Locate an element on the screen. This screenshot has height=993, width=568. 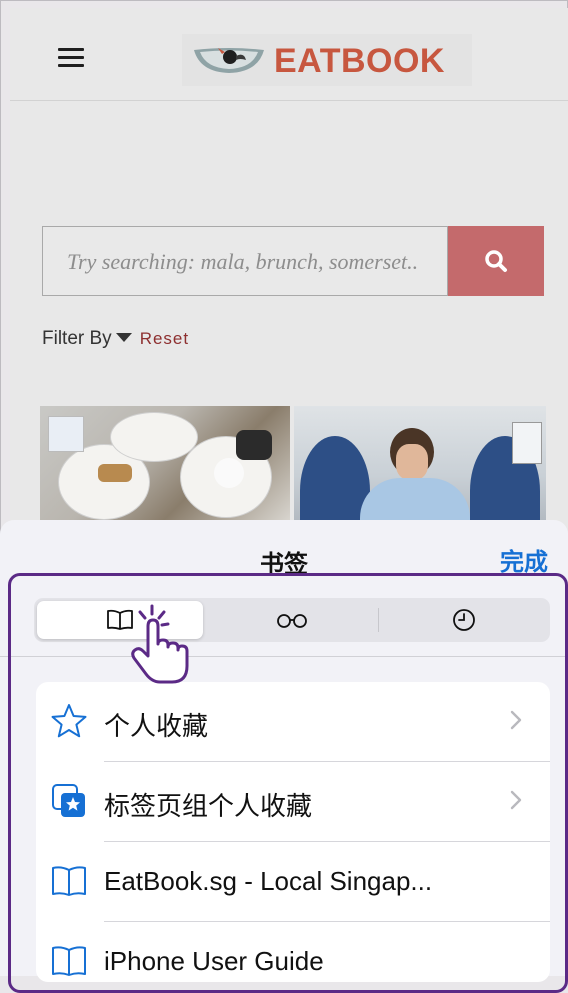
menu-icon is located at coordinates (71, 57).